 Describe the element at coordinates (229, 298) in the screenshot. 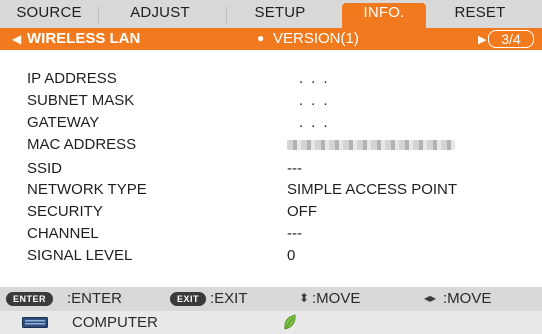

I see `exit-help-text: :EXIT` at that location.